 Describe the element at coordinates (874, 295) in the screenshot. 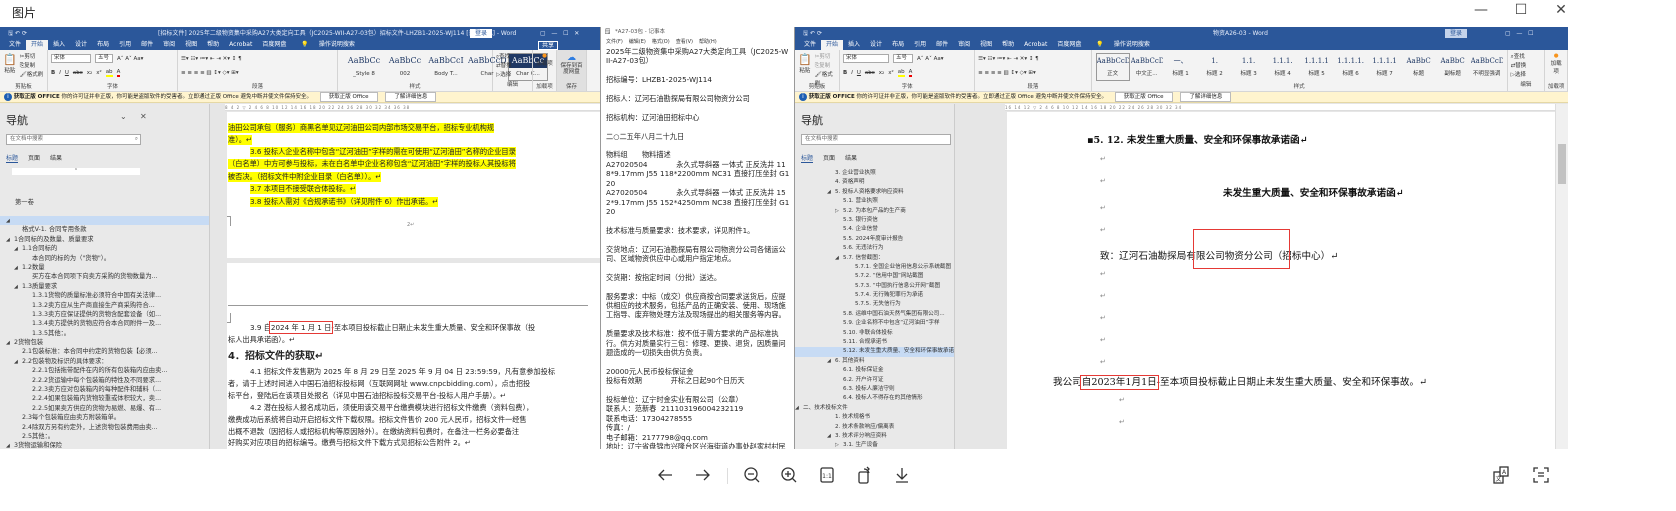

I see `nav-item: 5.7.4. 无行贿犯罪行为承诺` at that location.